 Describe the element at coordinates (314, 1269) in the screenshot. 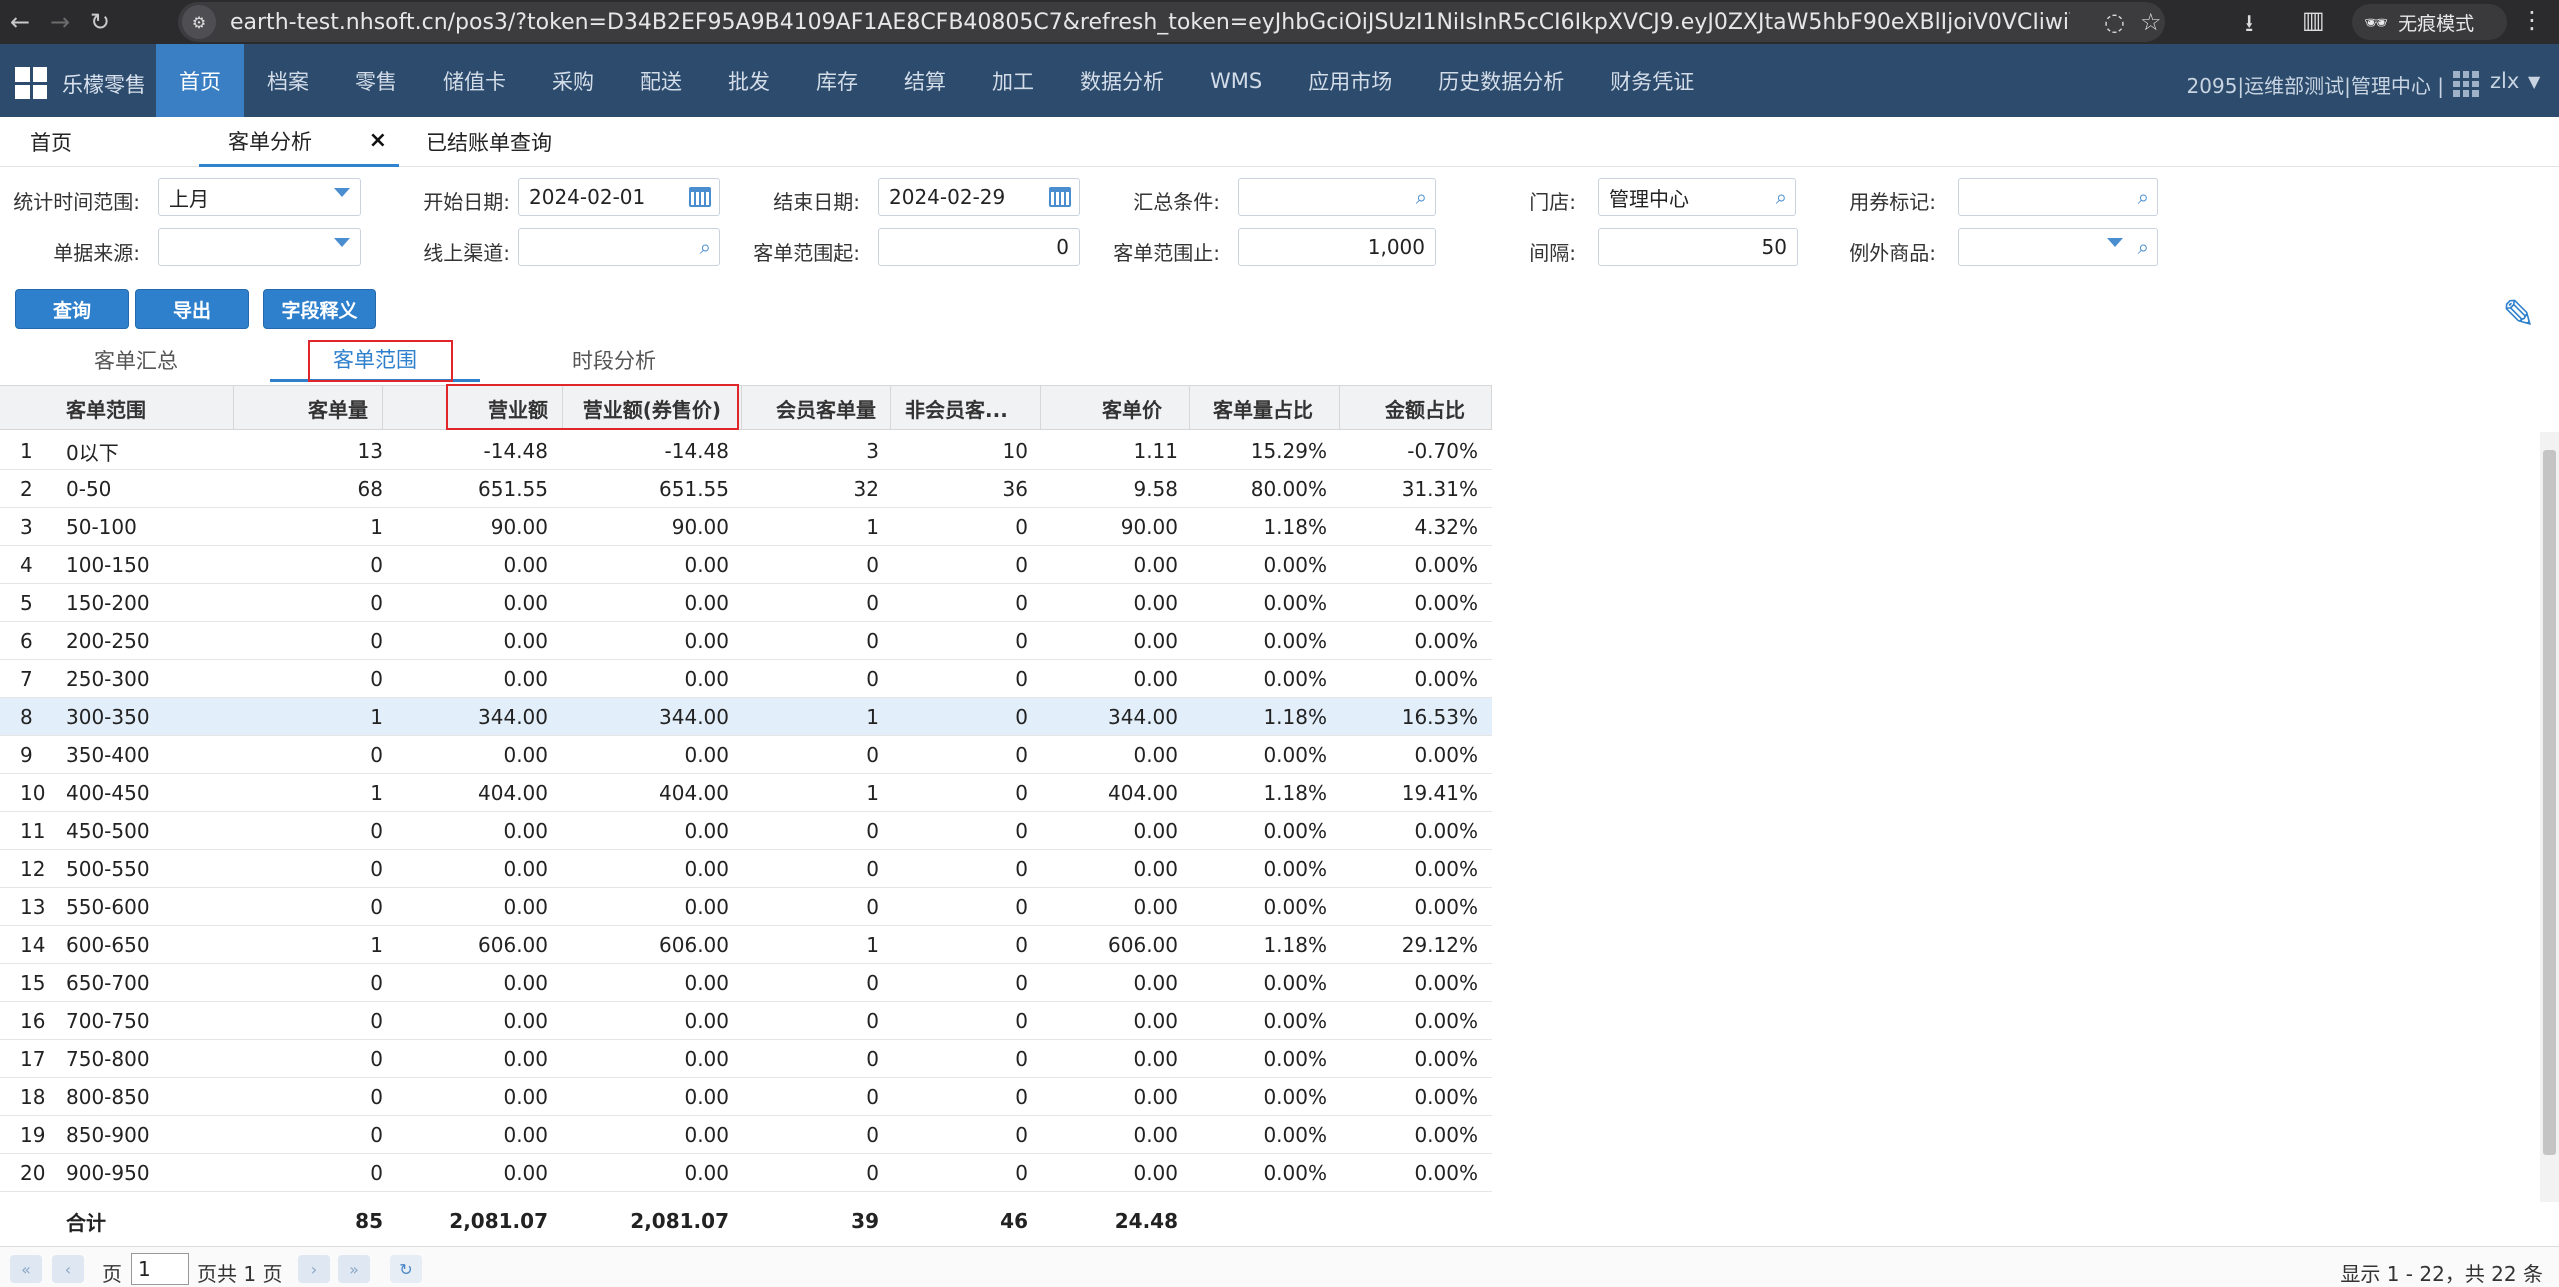

I see `next-page-icon: ›` at that location.